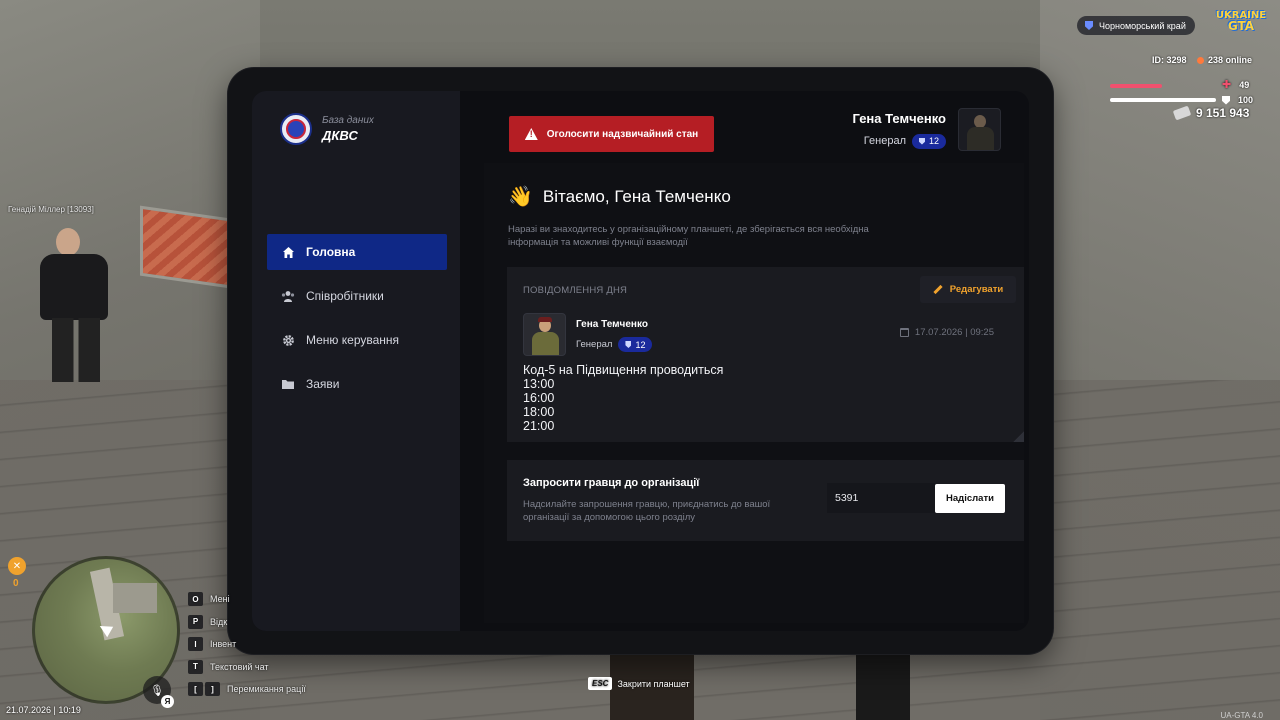  I want to click on sidebar-item-applications: Заяви, so click(357, 384).